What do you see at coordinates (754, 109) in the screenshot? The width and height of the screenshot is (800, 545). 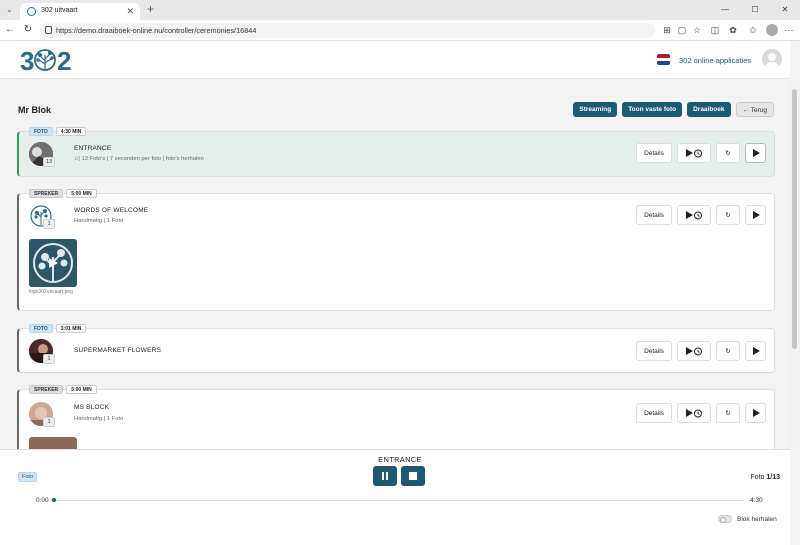 I see `terug-button: ← Terug` at bounding box center [754, 109].